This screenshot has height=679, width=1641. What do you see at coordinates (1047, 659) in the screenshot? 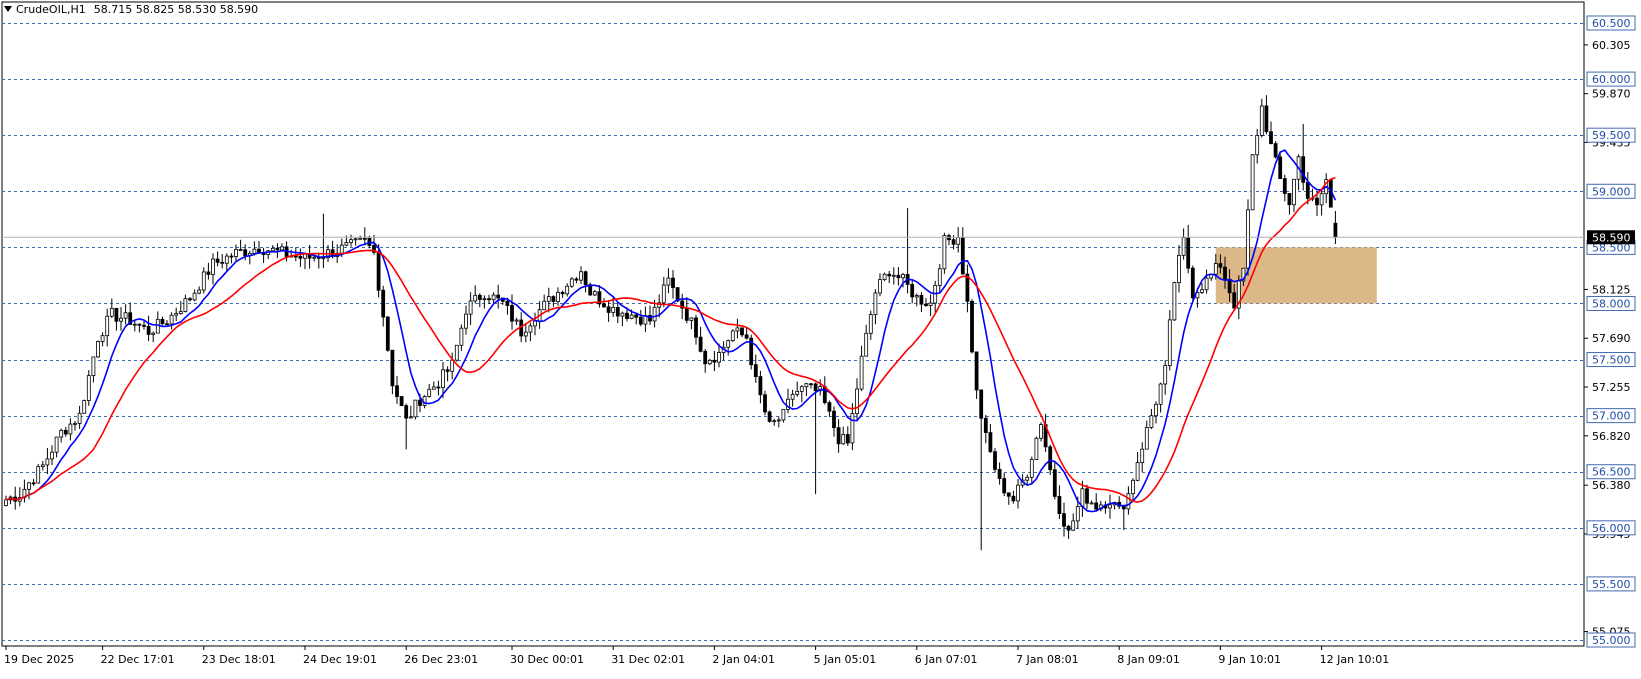
I see `x-tick-label: 7 Jan 08:01` at bounding box center [1047, 659].